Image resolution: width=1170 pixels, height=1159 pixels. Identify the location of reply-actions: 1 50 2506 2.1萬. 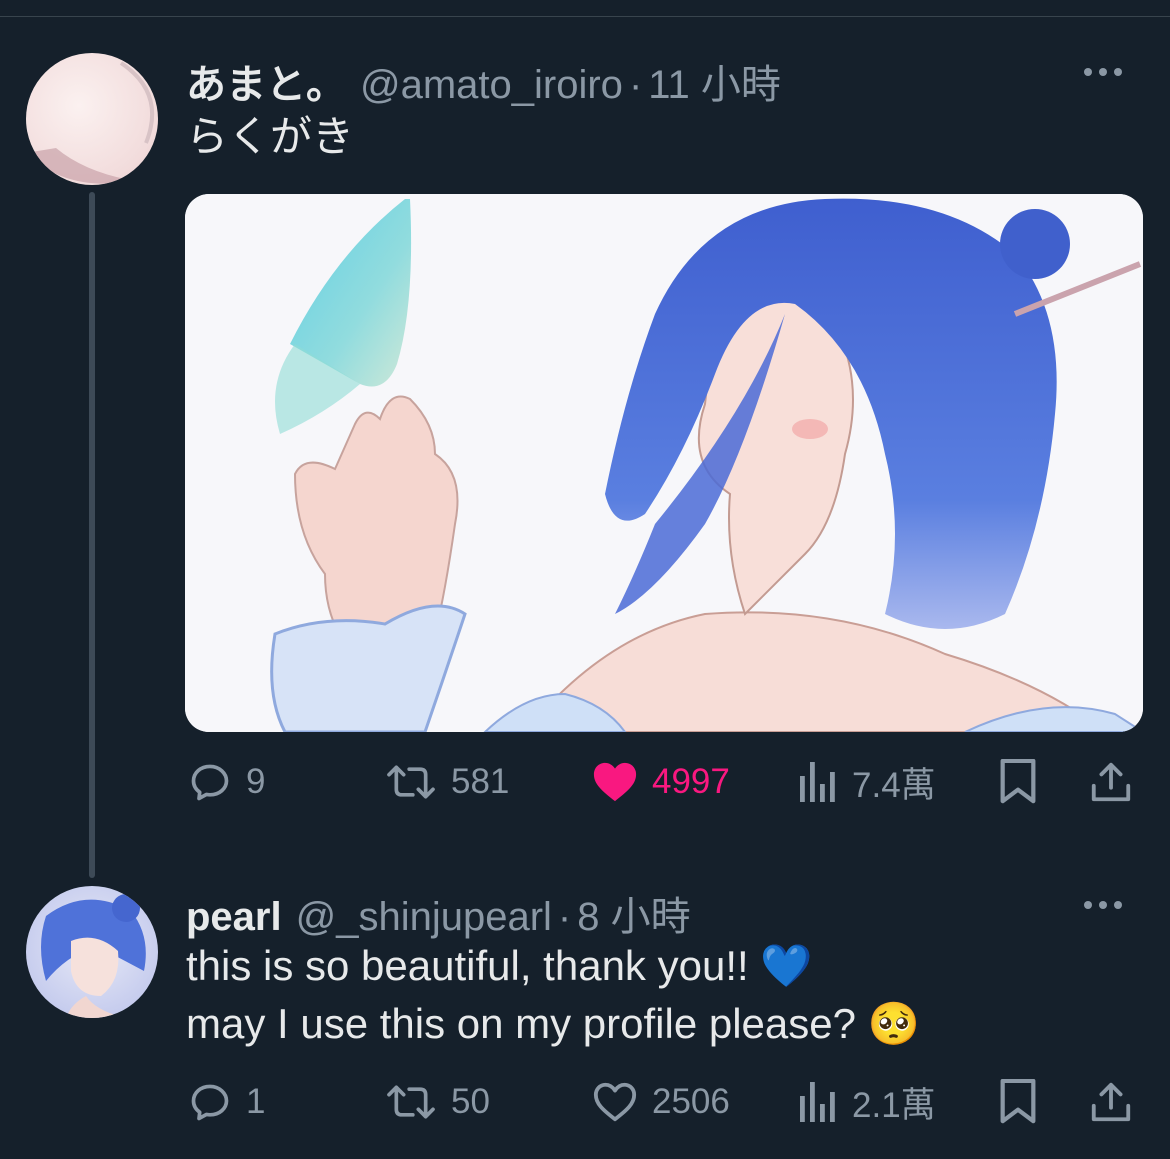
(662, 1102).